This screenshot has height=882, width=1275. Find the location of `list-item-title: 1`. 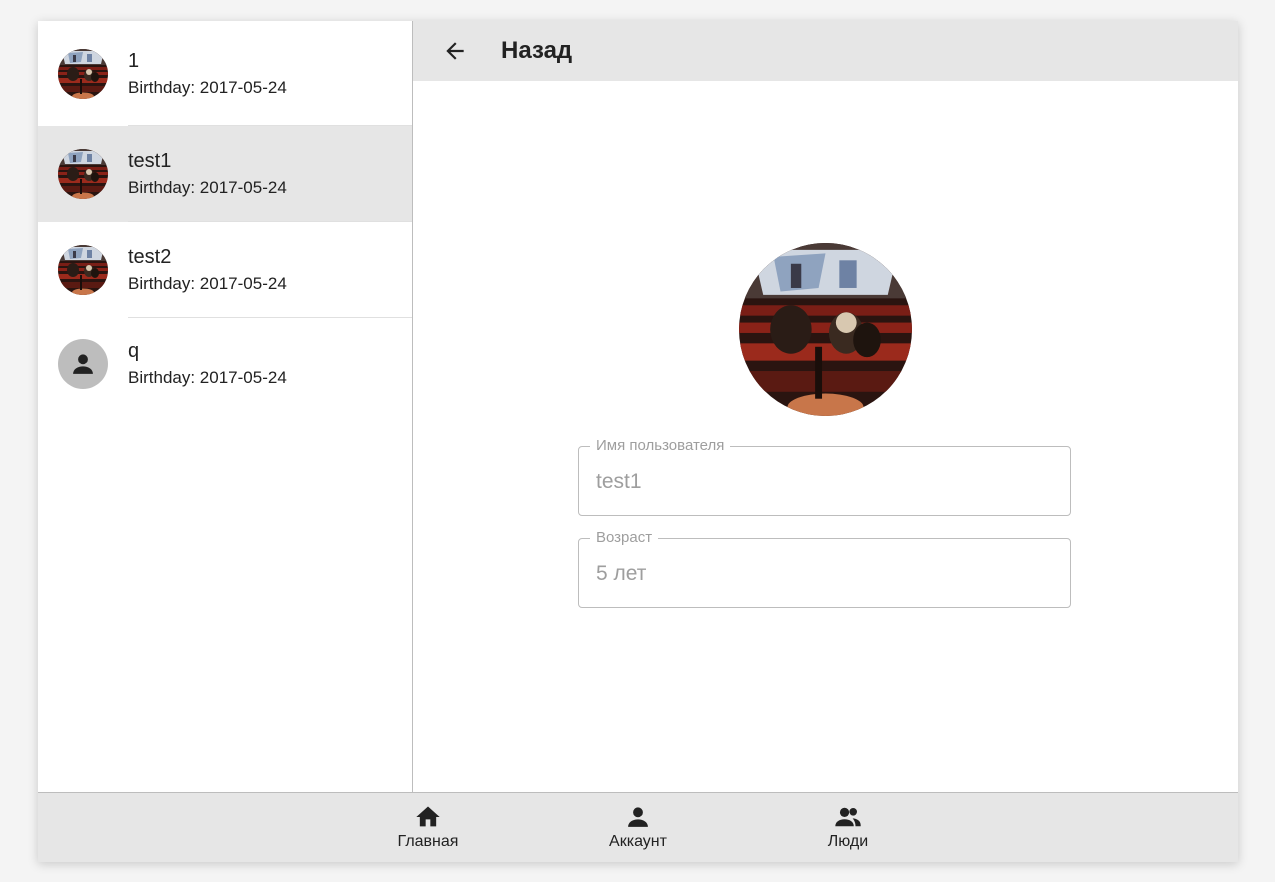

list-item-title: 1 is located at coordinates (134, 60).